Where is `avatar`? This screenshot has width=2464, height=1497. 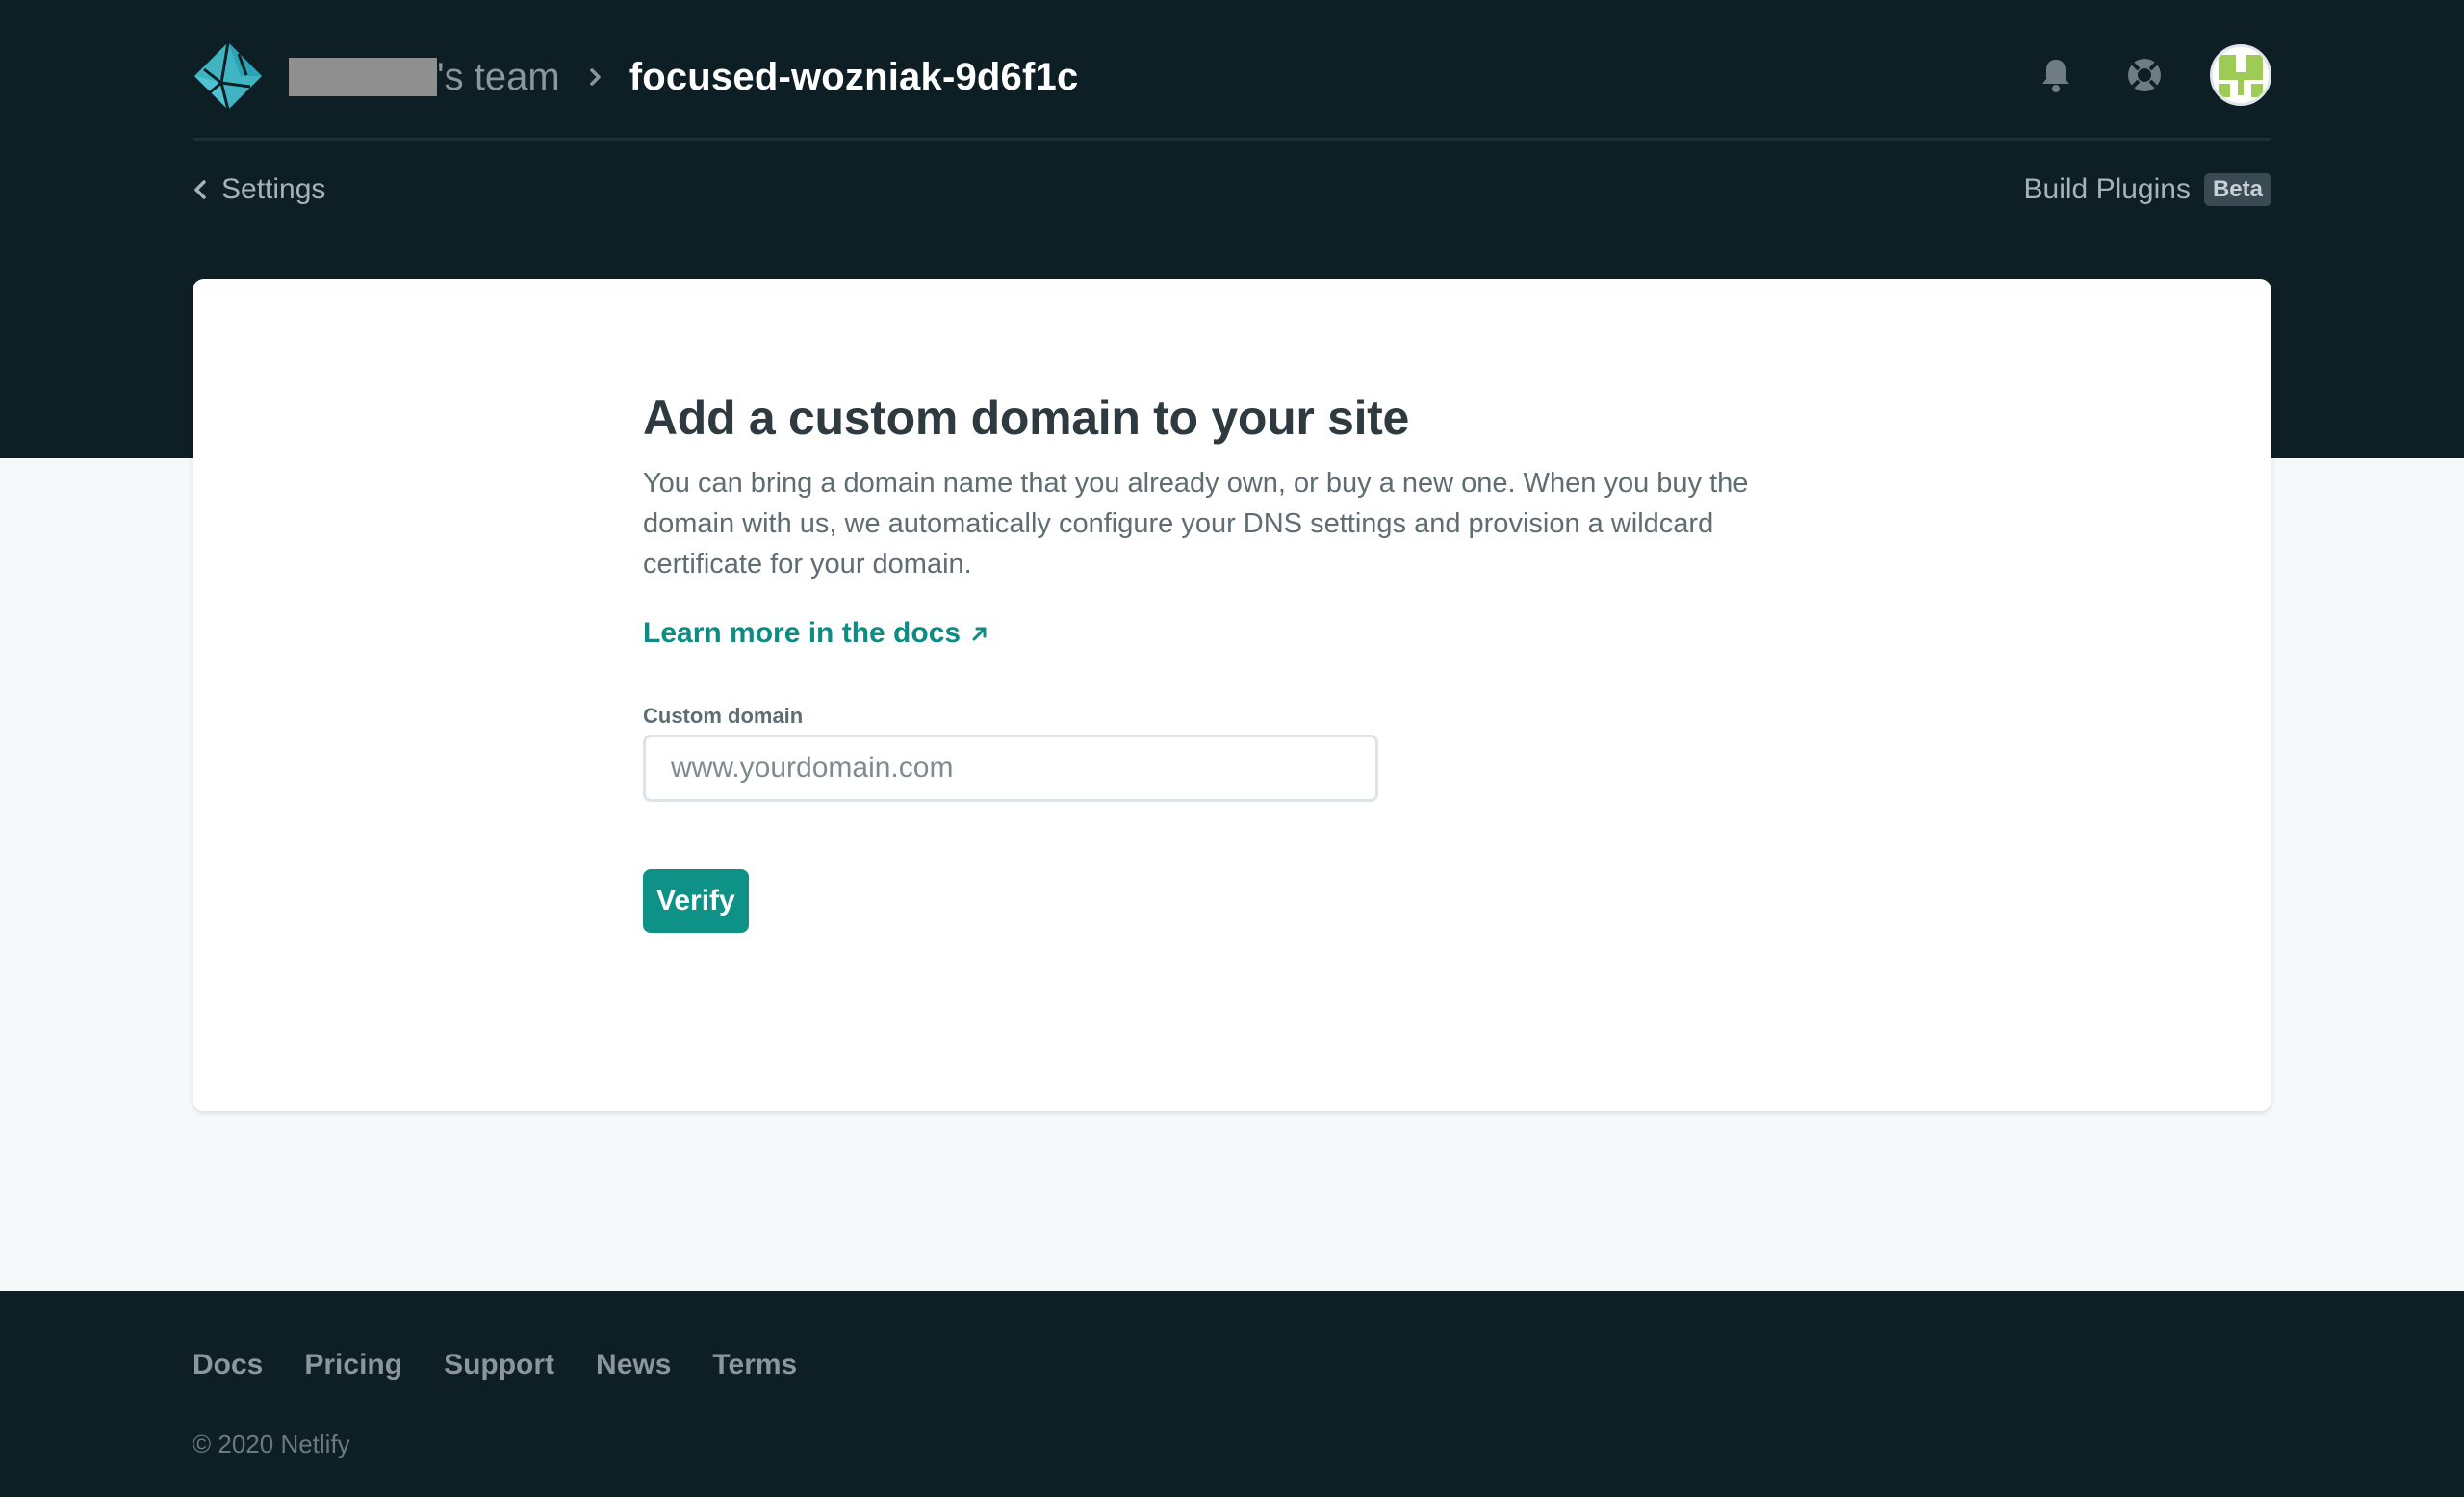 avatar is located at coordinates (2241, 75).